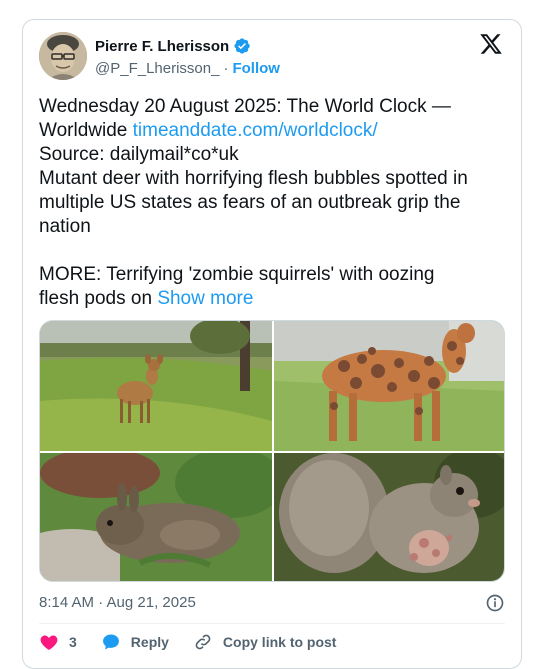 The height and width of the screenshot is (669, 547). Describe the element at coordinates (264, 642) in the screenshot. I see `copy-link-button: Copy link to post` at that location.